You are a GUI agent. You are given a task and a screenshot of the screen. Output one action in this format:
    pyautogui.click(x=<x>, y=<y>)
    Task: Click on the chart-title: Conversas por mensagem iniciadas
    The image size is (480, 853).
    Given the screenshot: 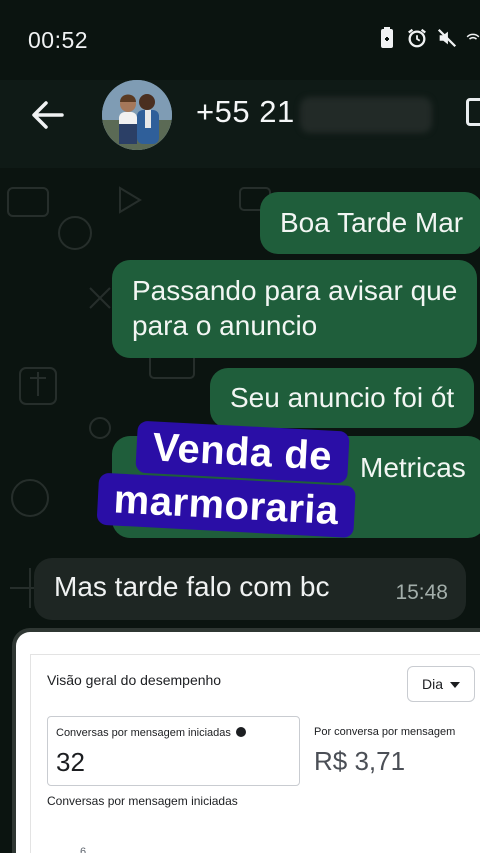 What is the action you would take?
    pyautogui.click(x=142, y=801)
    